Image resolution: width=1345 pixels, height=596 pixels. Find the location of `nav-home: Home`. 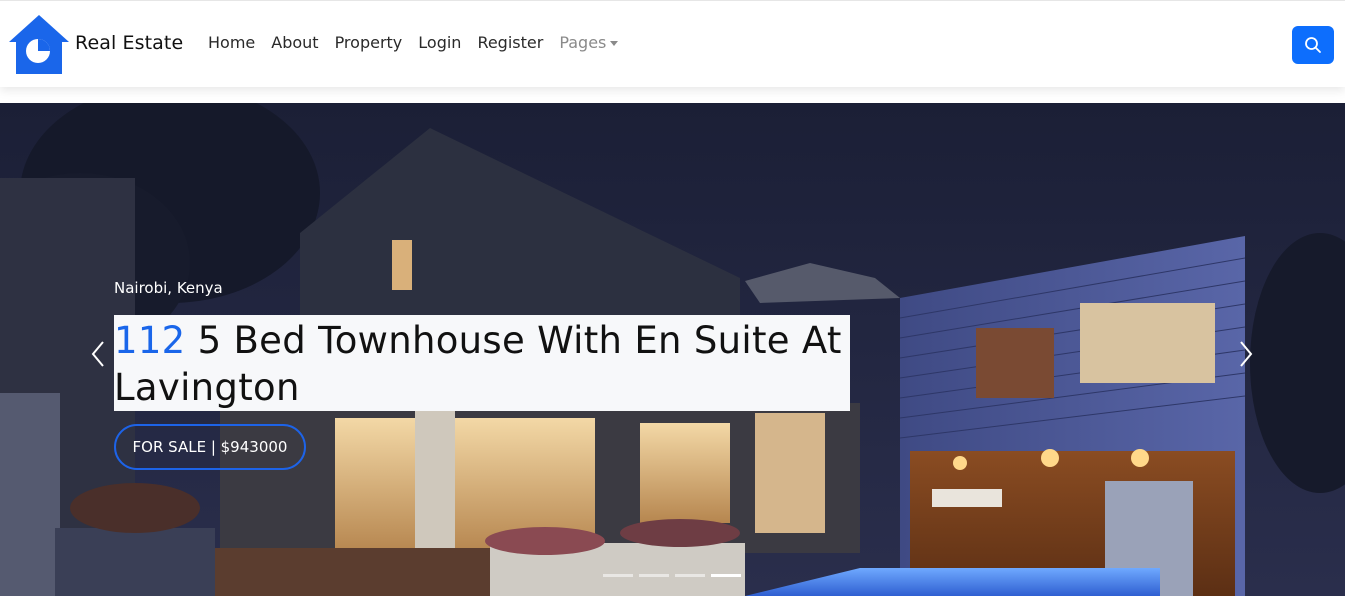

nav-home: Home is located at coordinates (231, 42).